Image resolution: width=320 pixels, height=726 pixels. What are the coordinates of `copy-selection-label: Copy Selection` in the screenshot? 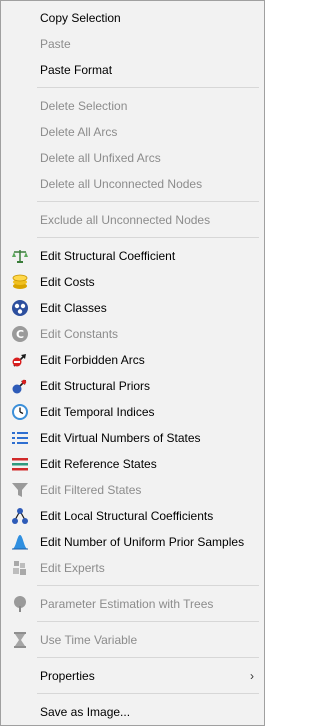 It's located at (80, 18).